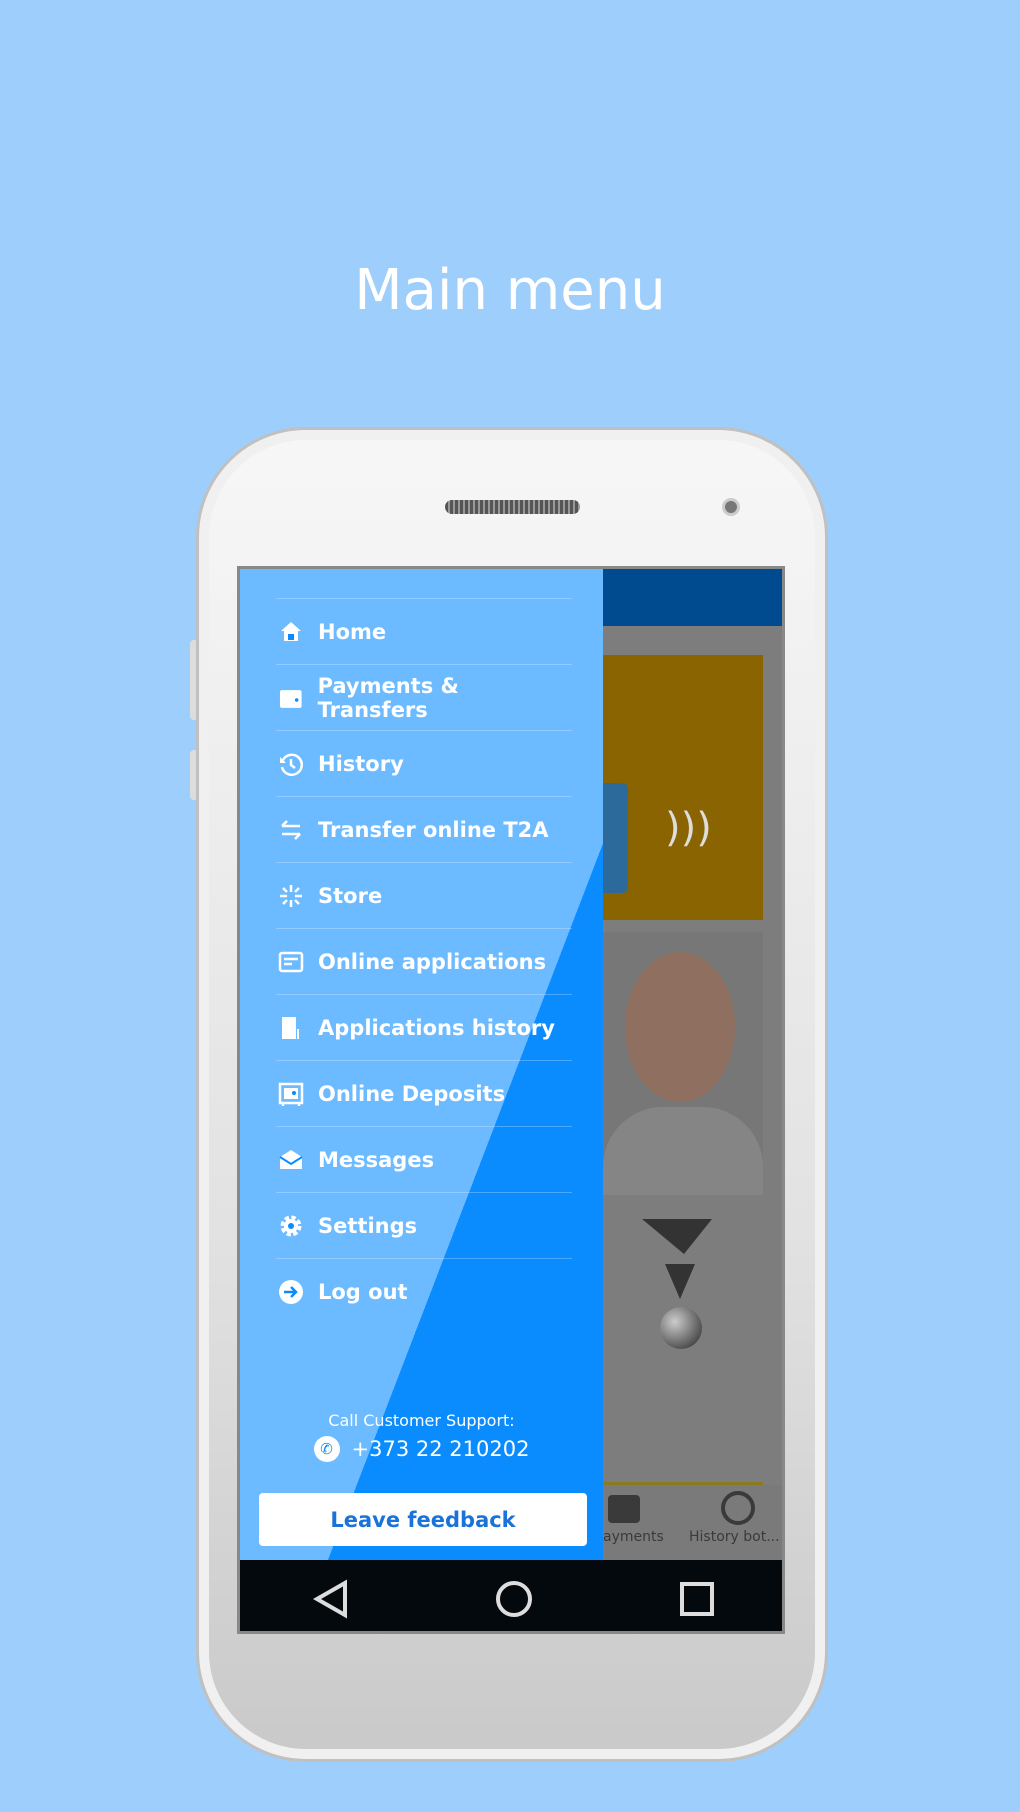 Image resolution: width=1020 pixels, height=1812 pixels. I want to click on menu-item-label: Online Deposits, so click(412, 1093).